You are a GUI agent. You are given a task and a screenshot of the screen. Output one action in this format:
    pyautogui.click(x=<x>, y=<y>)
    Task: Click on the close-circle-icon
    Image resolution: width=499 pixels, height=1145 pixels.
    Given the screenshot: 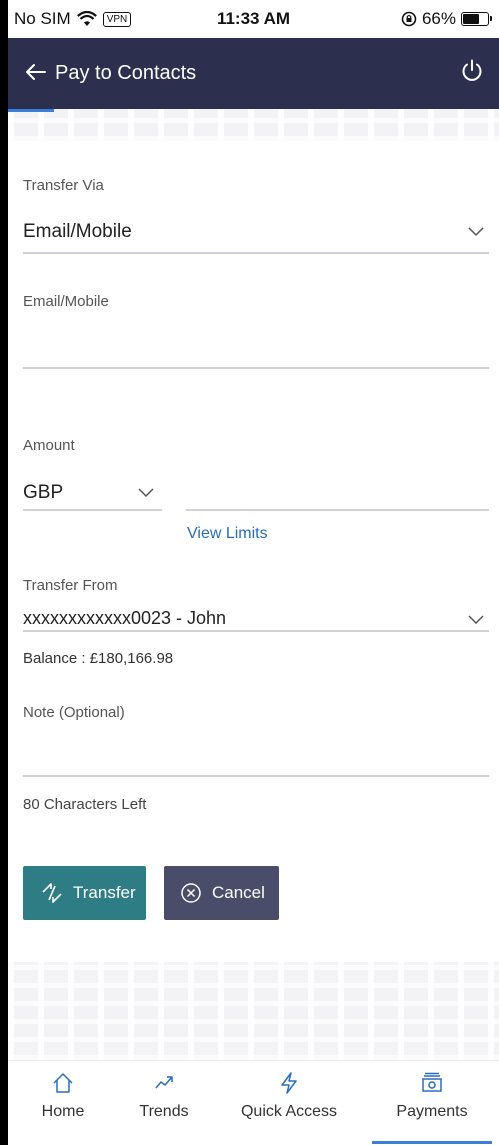 What is the action you would take?
    pyautogui.click(x=191, y=893)
    